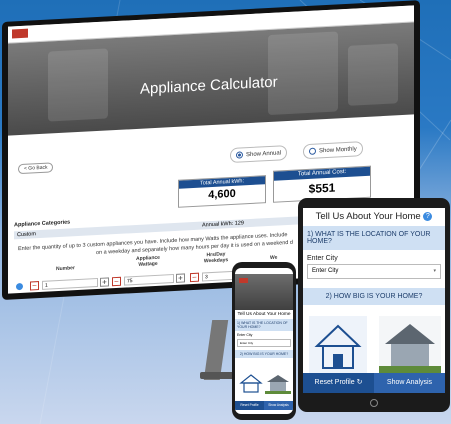 Image resolution: width=451 pixels, height=424 pixels. What do you see at coordinates (264, 354) in the screenshot?
I see `phone-home-size-question: 2) HOW BIG IS YOUR HOME?` at bounding box center [264, 354].